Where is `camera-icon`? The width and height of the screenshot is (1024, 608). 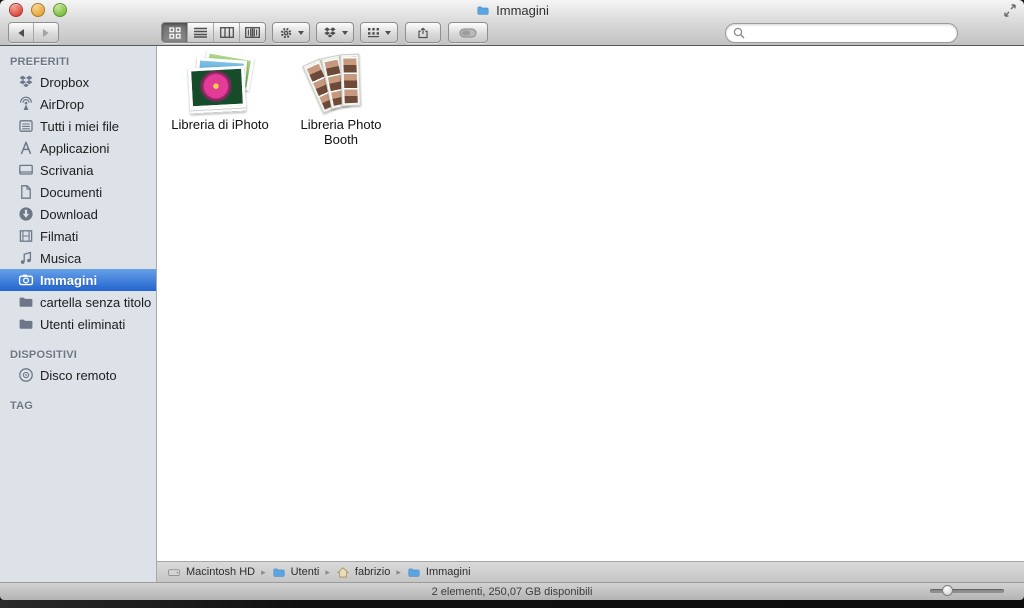 camera-icon is located at coordinates (26, 280).